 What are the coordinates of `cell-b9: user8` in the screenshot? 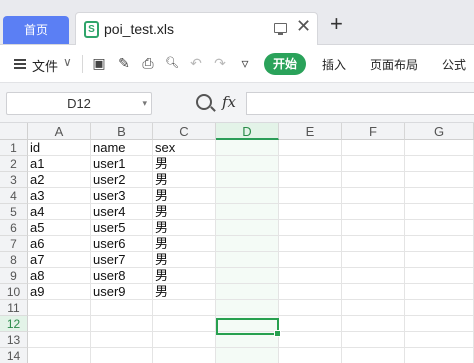 It's located at (122, 276).